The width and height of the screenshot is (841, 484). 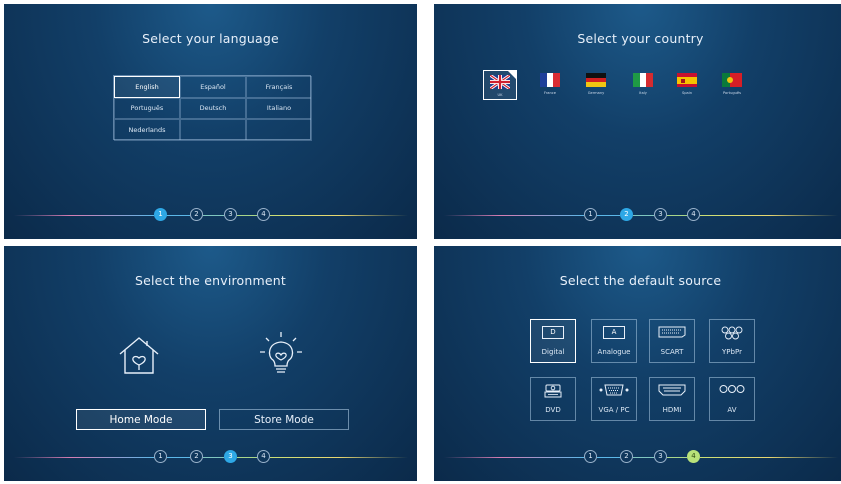 What do you see at coordinates (614, 410) in the screenshot?
I see `source-label: VGA / PC` at bounding box center [614, 410].